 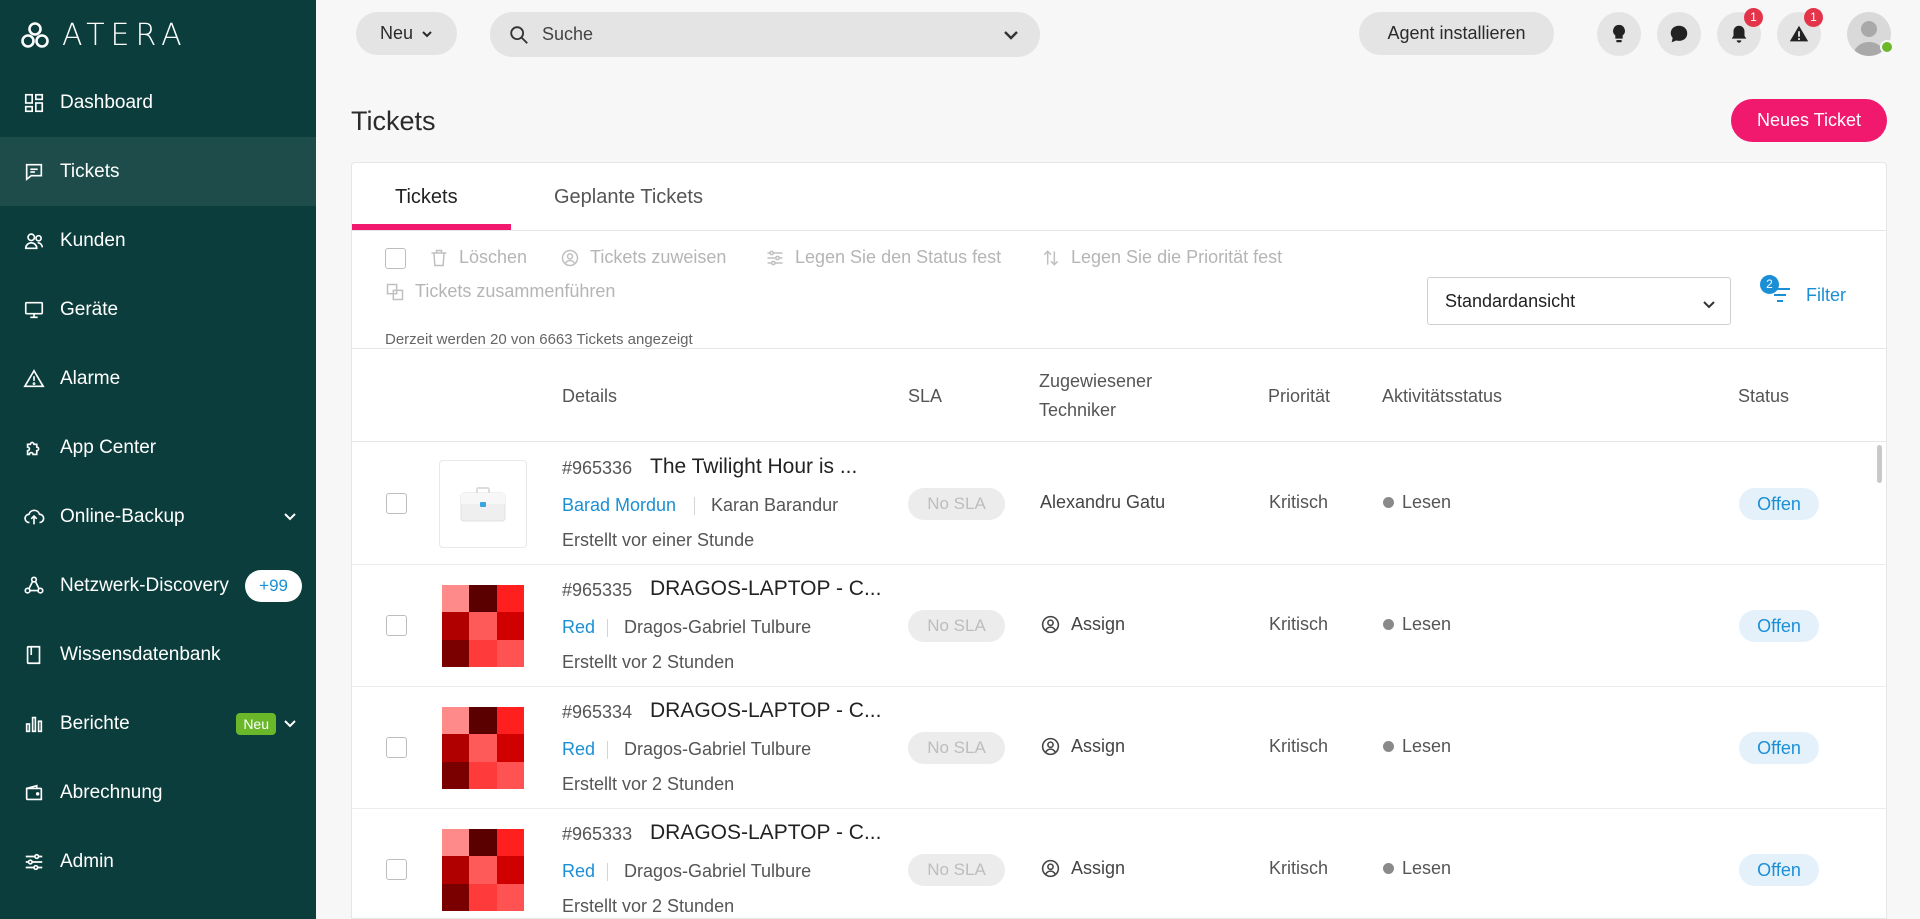 What do you see at coordinates (1619, 34) in the screenshot?
I see `tips-button` at bounding box center [1619, 34].